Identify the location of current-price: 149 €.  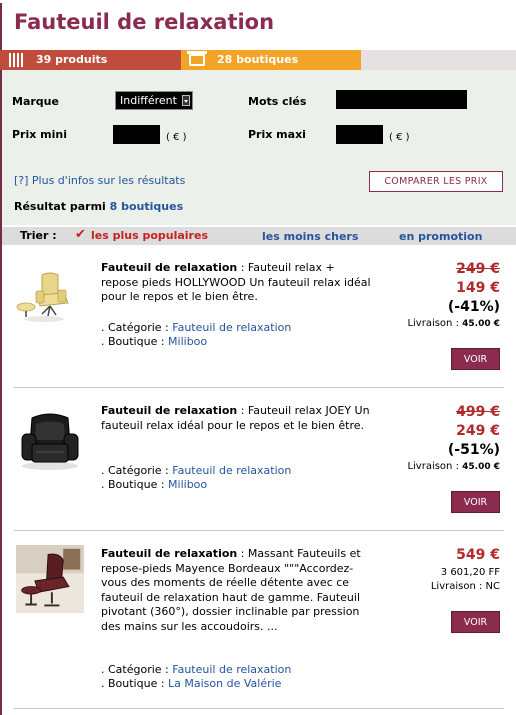
(478, 288).